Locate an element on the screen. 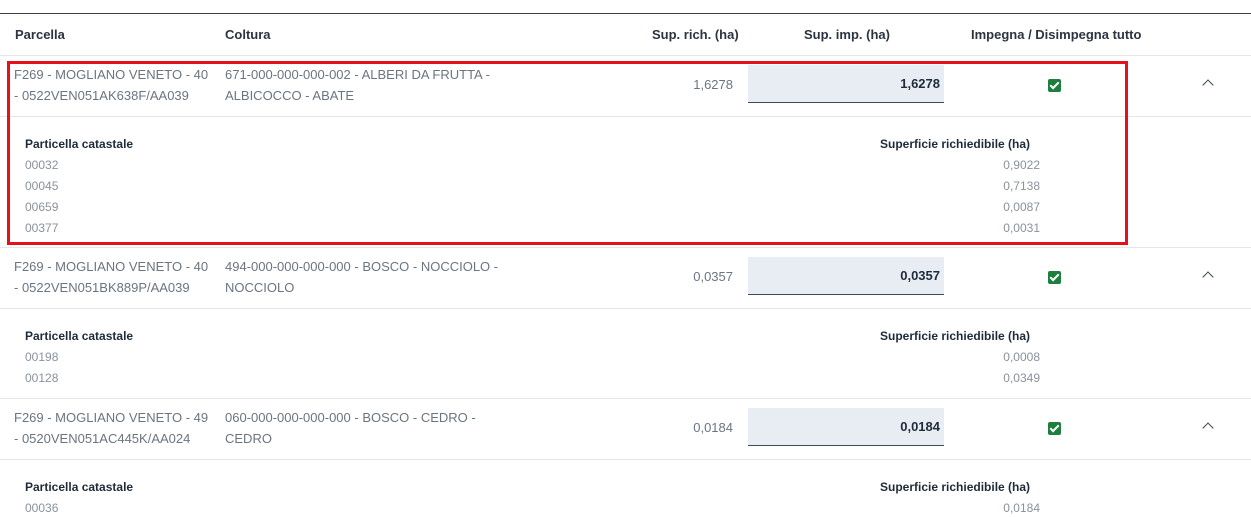 Image resolution: width=1251 pixels, height=517 pixels. particella-value: 00036 is located at coordinates (42, 508).